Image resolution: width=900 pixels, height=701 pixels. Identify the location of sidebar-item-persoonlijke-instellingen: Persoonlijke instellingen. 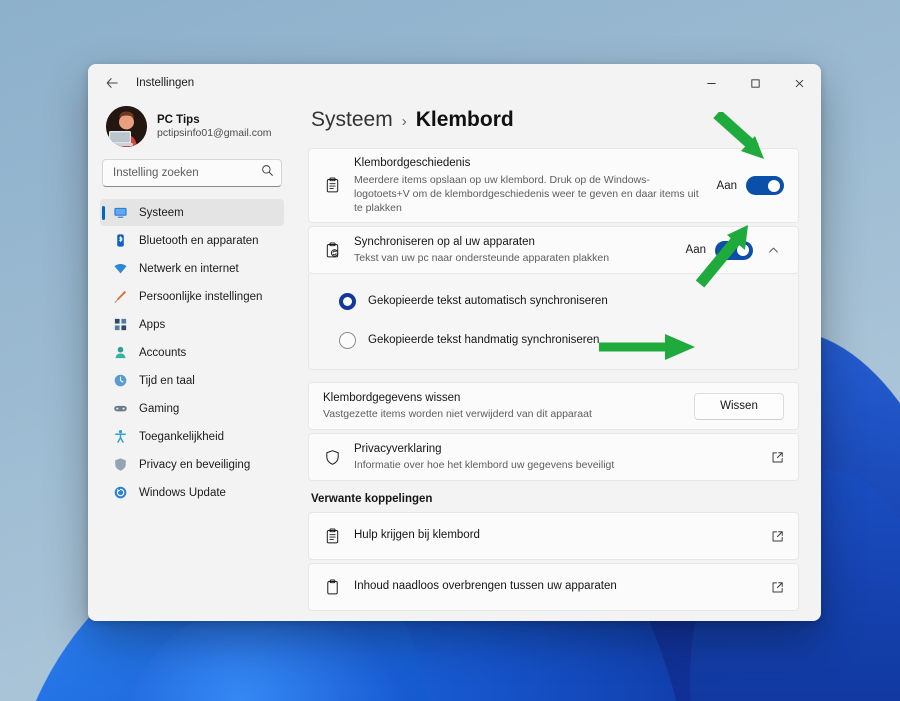
(192, 296).